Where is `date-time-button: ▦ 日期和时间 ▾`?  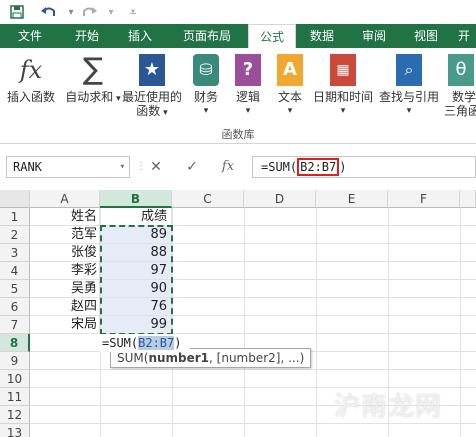
date-time-button: ▦ 日期和时间 ▾ is located at coordinates (343, 86).